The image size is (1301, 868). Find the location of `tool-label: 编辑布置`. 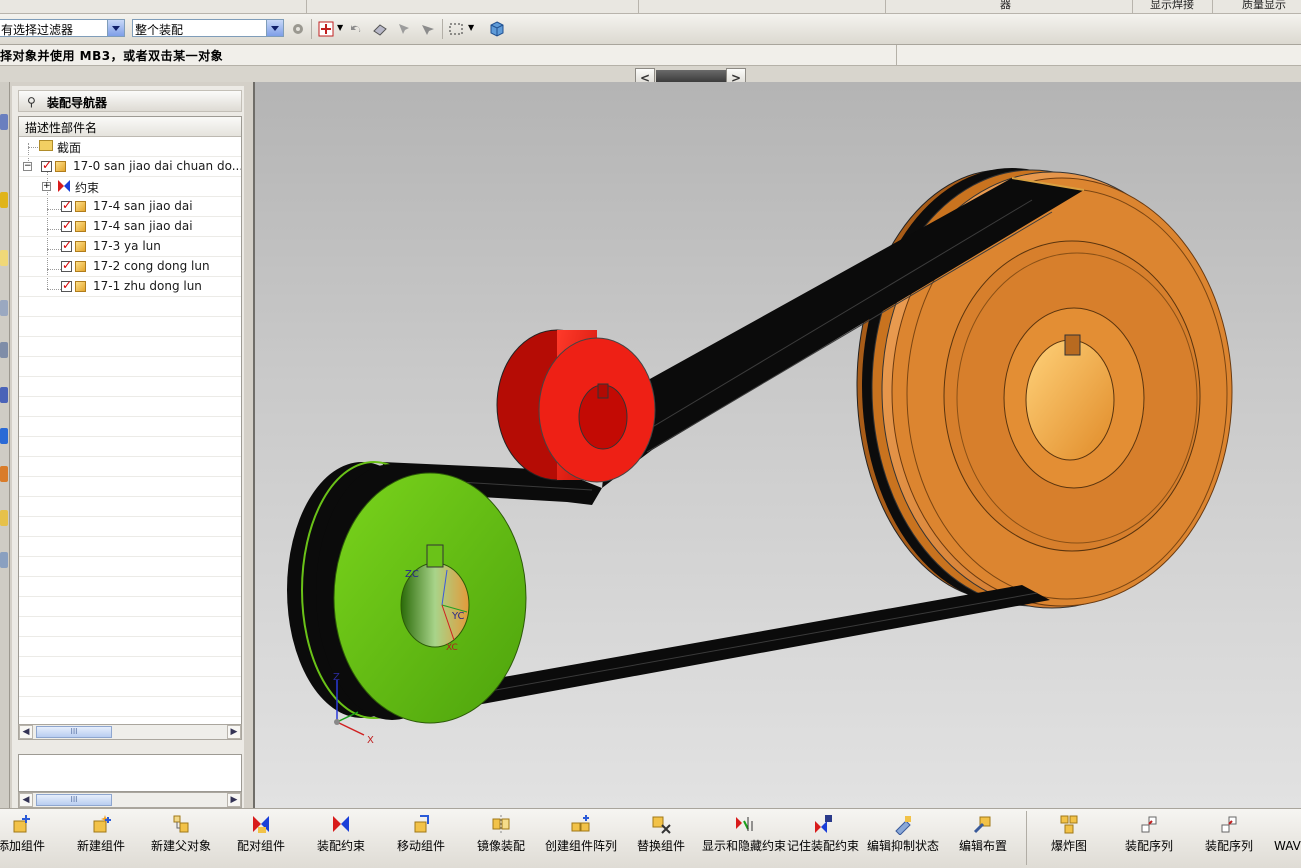

tool-label: 编辑布置 is located at coordinates (982, 846).